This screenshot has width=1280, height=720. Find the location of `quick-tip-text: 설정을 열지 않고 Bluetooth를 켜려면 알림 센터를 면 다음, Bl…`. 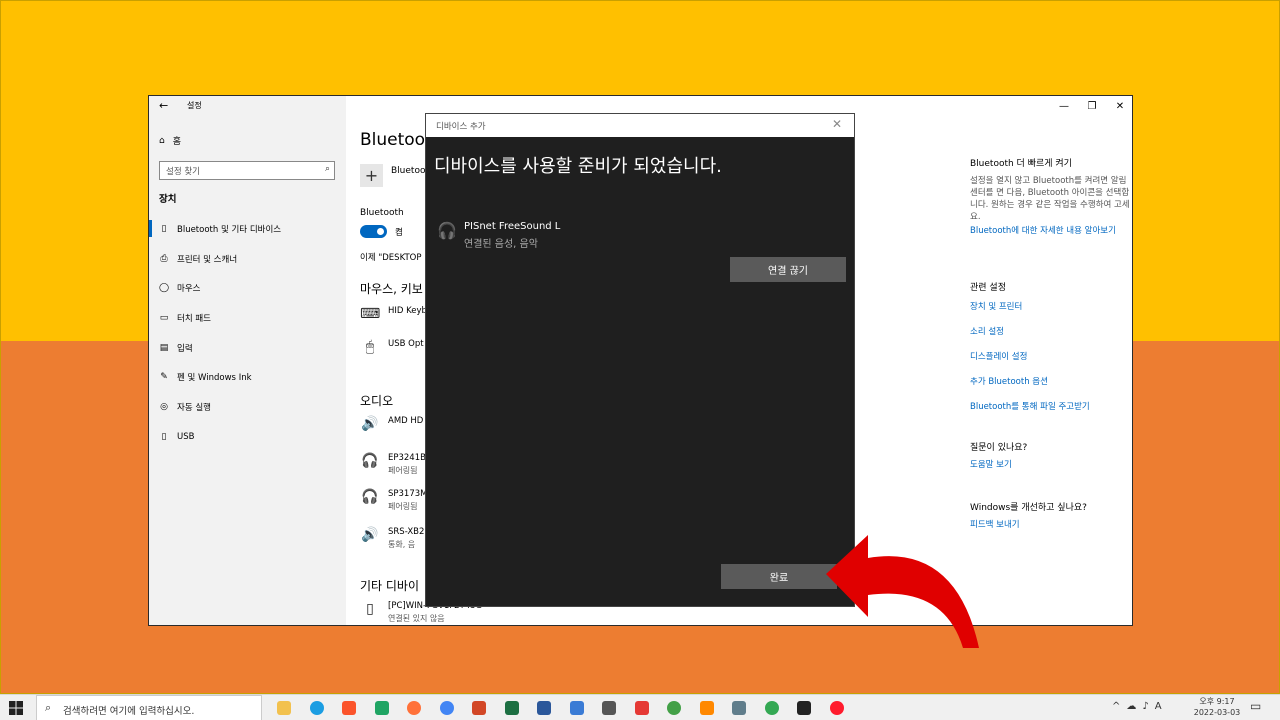

quick-tip-text: 설정을 열지 않고 Bluetooth를 켜려면 알림 센터를 면 다음, Bl… is located at coordinates (1050, 199).